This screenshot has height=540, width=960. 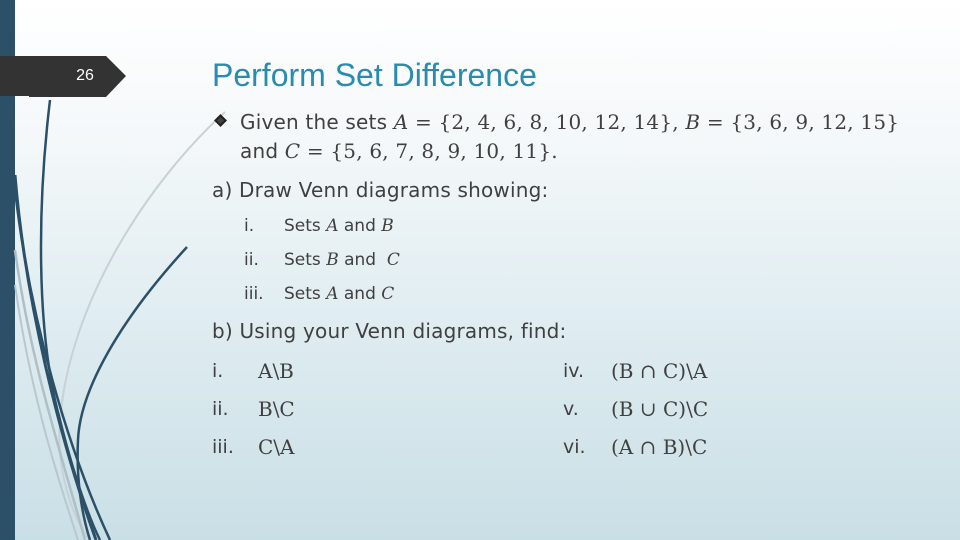 What do you see at coordinates (251, 260) in the screenshot?
I see `part-a-numeral-2: ii.` at bounding box center [251, 260].